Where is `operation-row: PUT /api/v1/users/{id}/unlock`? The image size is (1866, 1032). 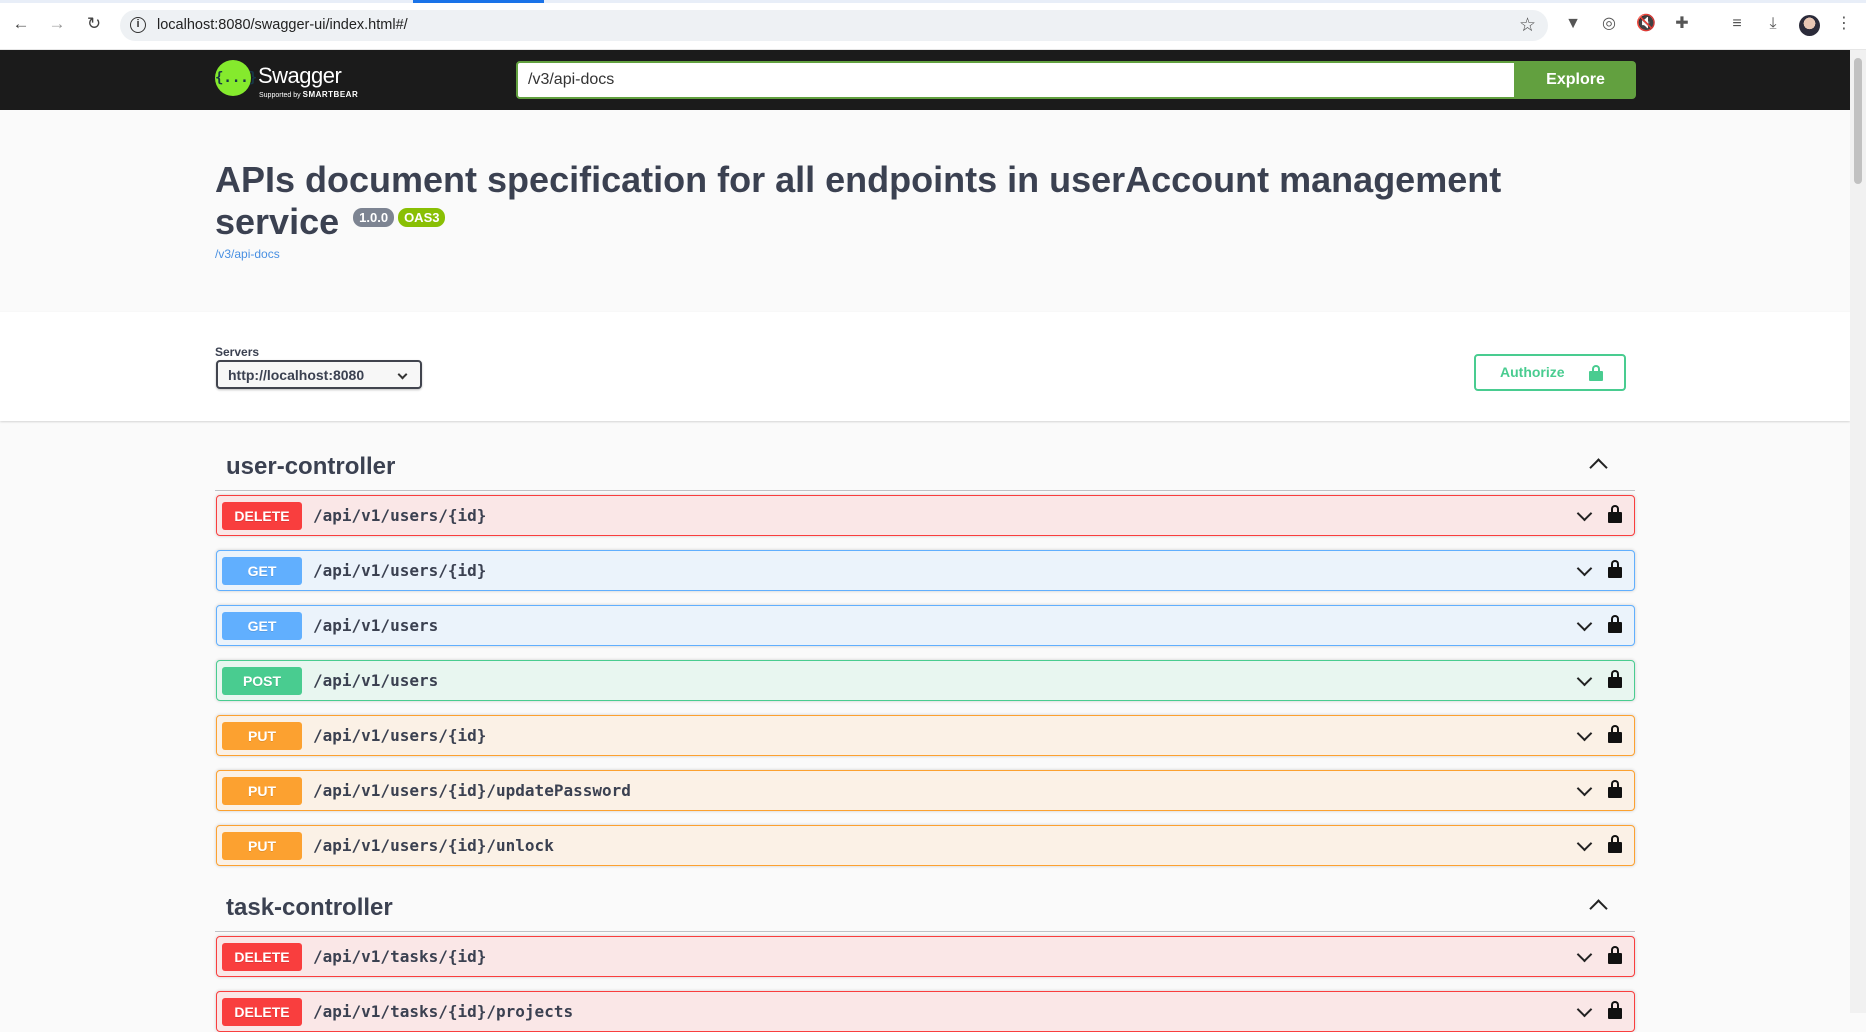
operation-row: PUT /api/v1/users/{id}/unlock is located at coordinates (925, 845).